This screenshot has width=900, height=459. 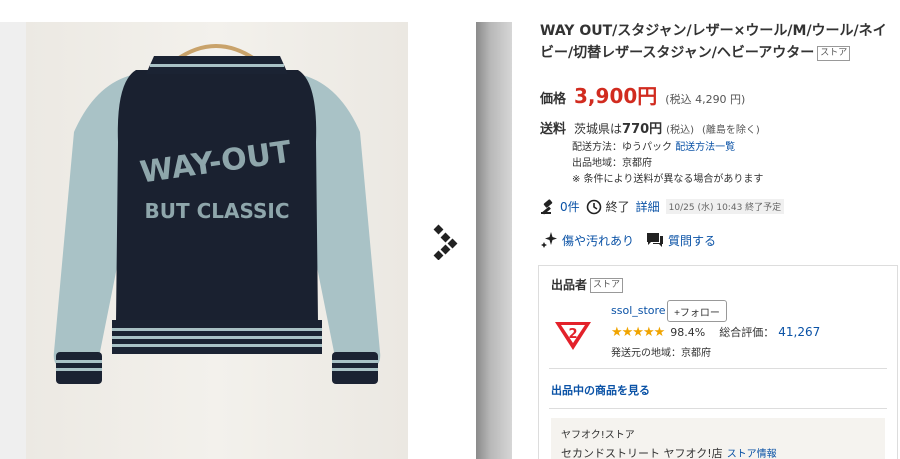 What do you see at coordinates (570, 206) in the screenshot?
I see `bid-count-link: 0件` at bounding box center [570, 206].